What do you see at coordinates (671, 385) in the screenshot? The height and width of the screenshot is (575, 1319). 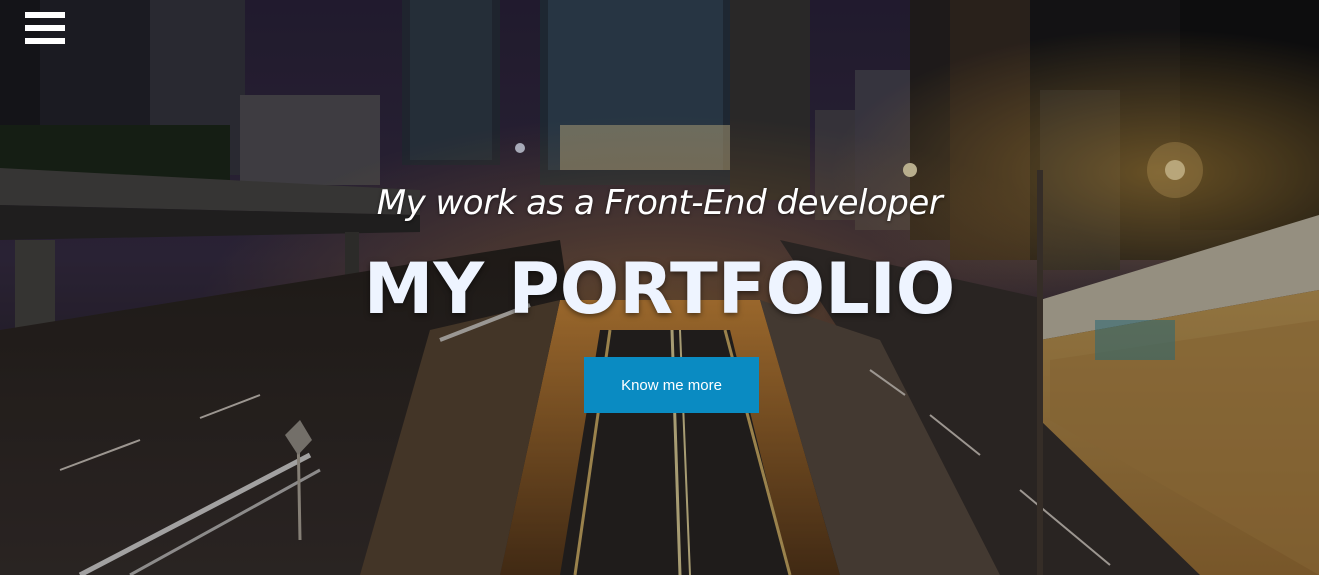 I see `know-me-more-button: Know me more` at bounding box center [671, 385].